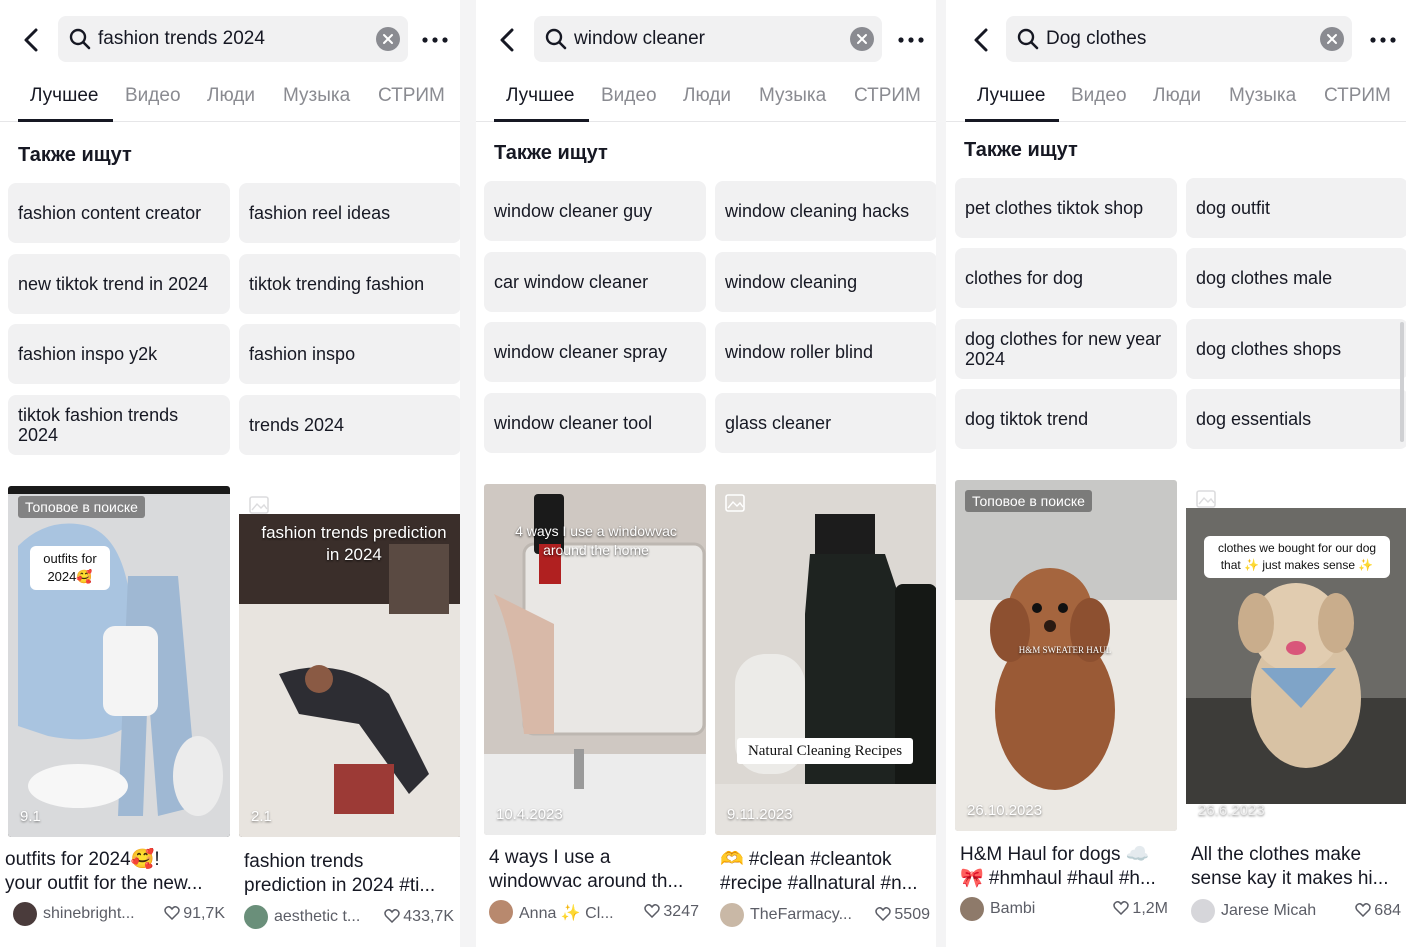 This screenshot has height=947, width=1418. What do you see at coordinates (1296, 208) in the screenshot?
I see `suggestion-chip: dog outfit` at bounding box center [1296, 208].